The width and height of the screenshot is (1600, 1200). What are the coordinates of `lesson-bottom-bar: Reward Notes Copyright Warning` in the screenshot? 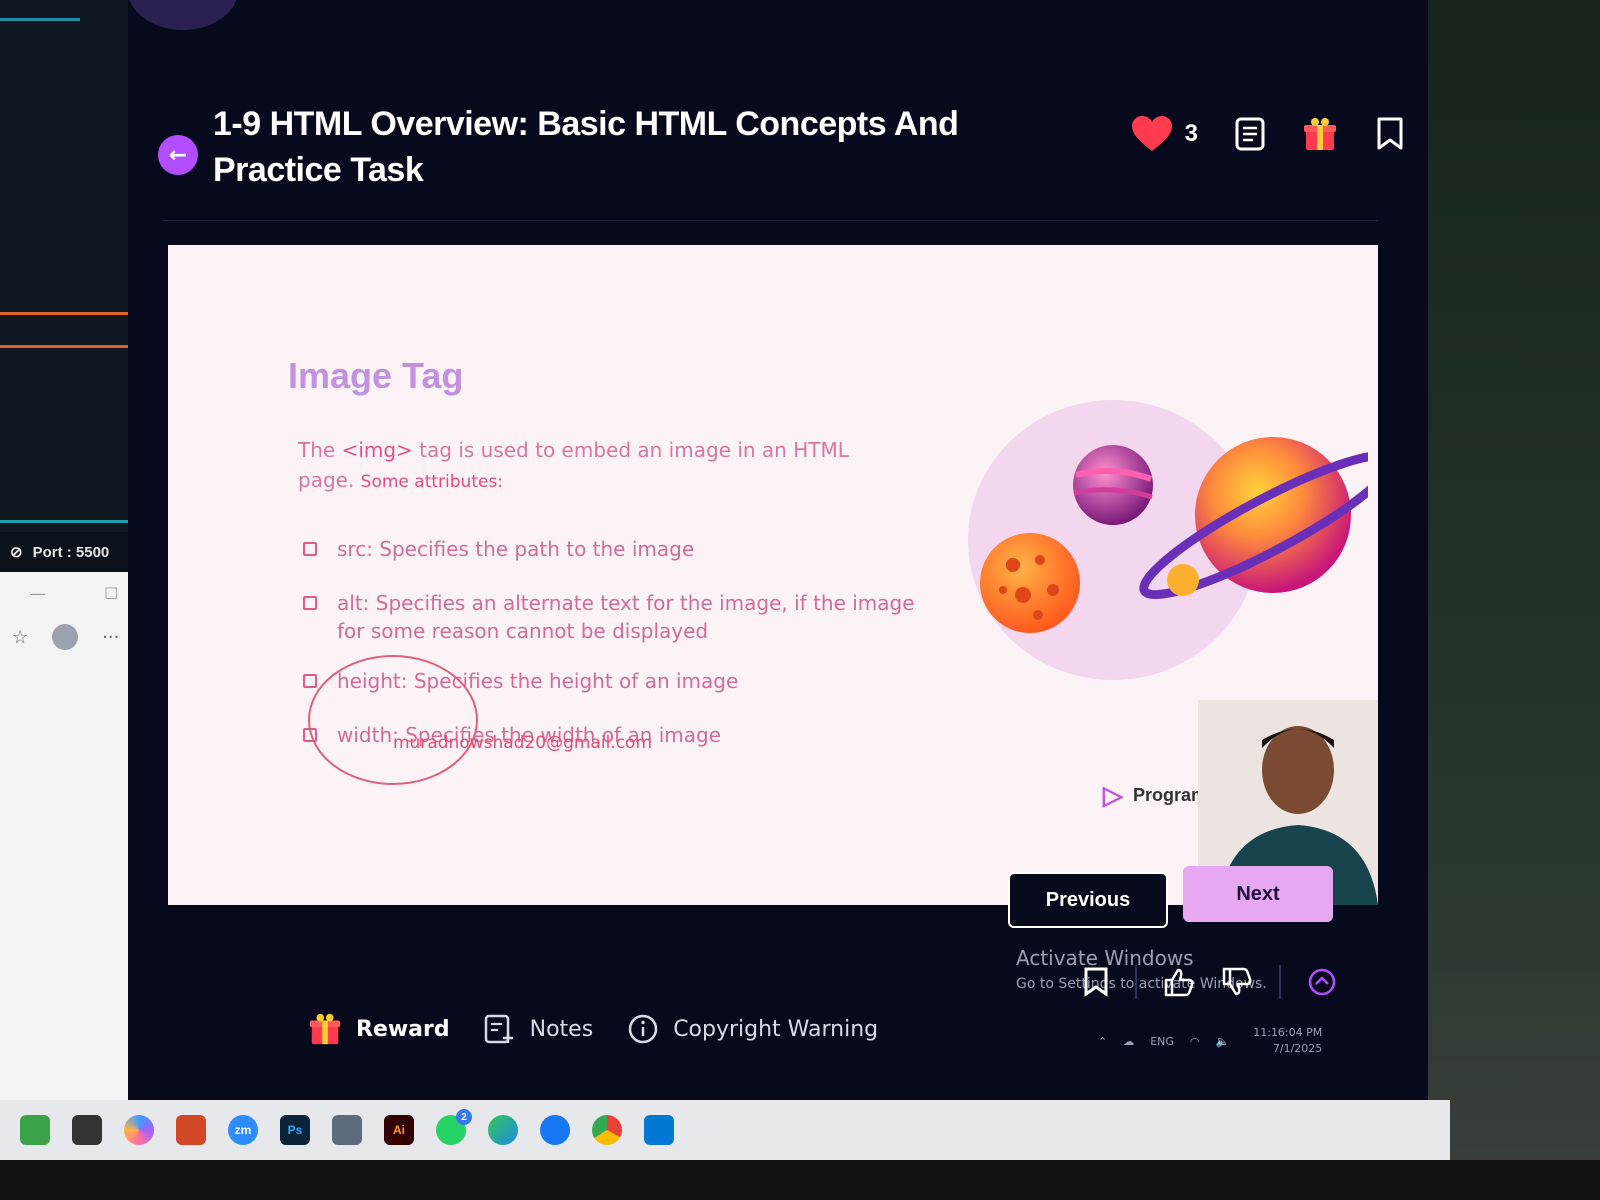 It's located at (593, 1029).